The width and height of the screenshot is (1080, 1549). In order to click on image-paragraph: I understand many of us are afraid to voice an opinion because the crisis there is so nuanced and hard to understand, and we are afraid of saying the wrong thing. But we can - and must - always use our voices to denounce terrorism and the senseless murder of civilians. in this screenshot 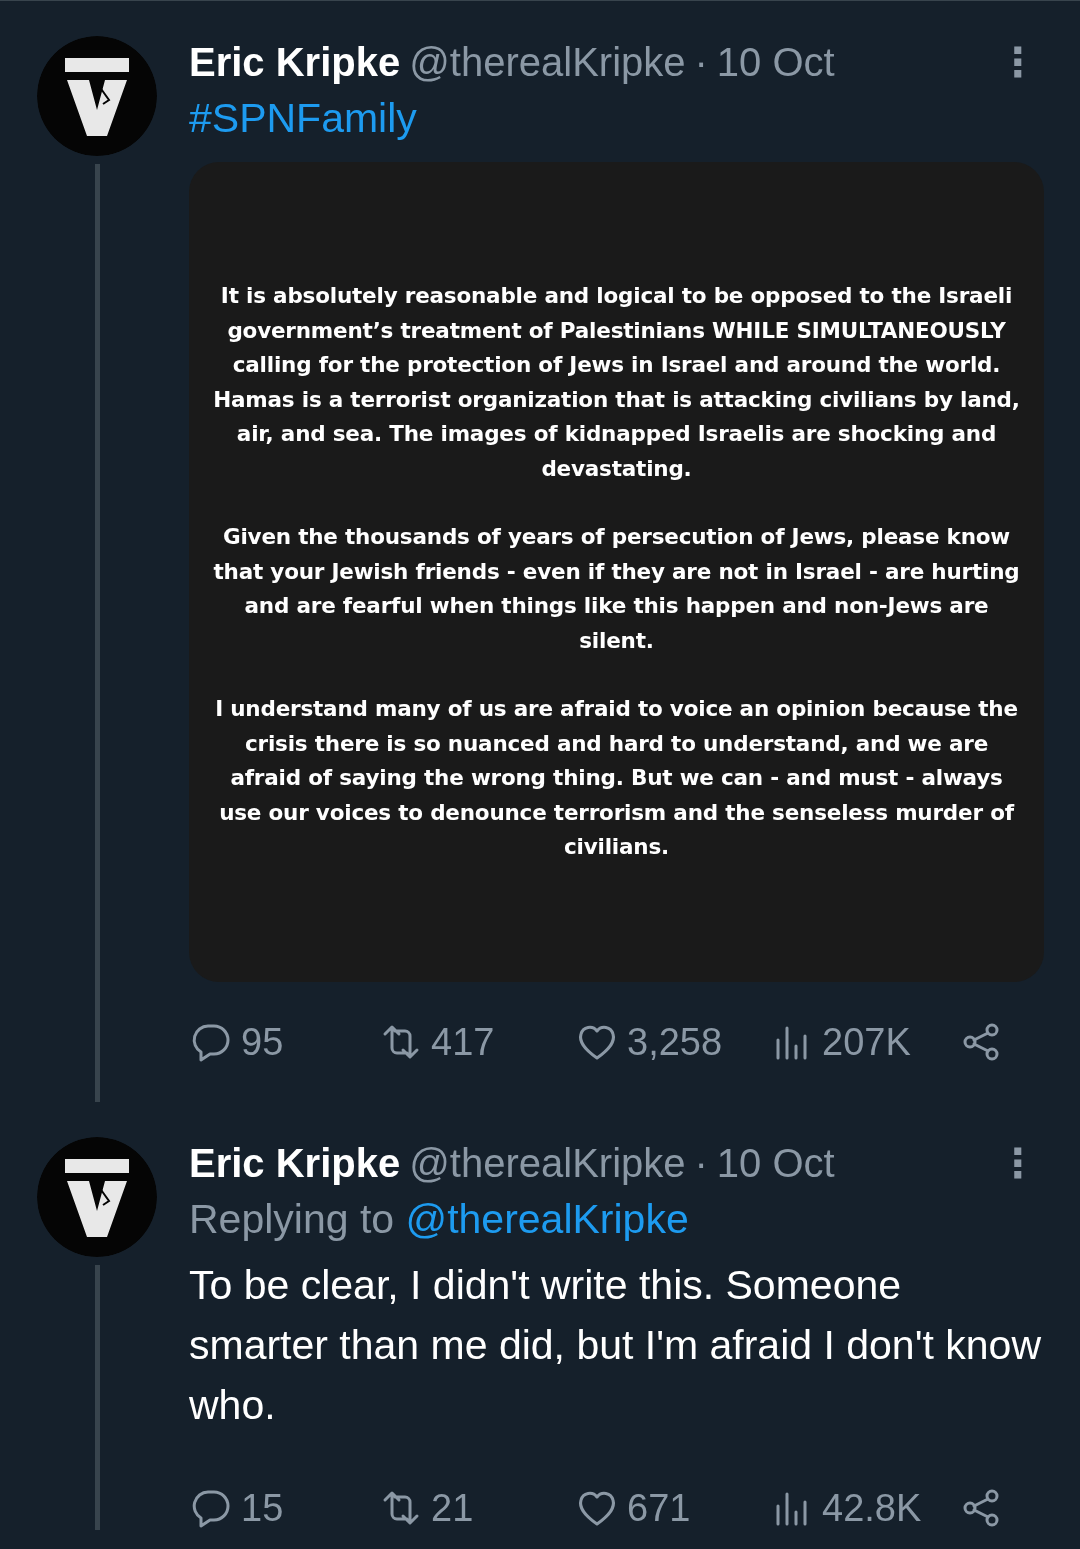, I will do `click(616, 778)`.